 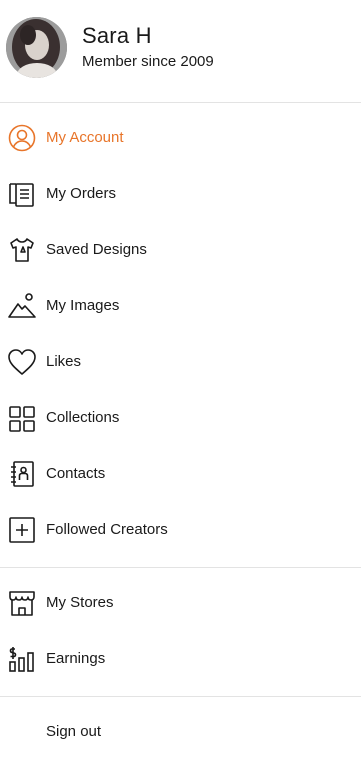 What do you see at coordinates (180, 530) in the screenshot?
I see `menu-item-followed-creators: Followed Creators` at bounding box center [180, 530].